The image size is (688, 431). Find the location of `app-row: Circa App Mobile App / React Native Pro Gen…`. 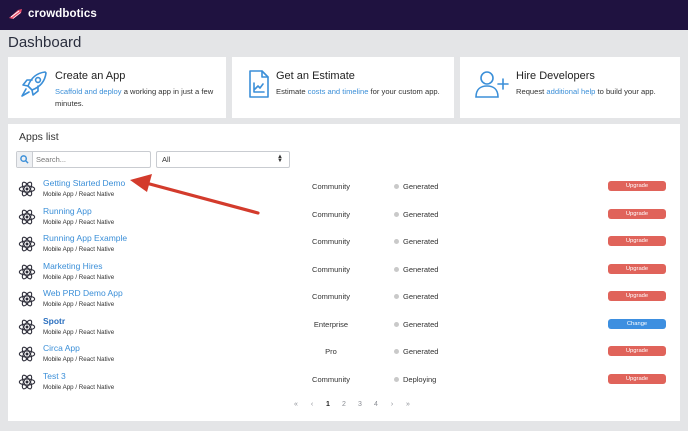

app-row: Circa App Mobile App / React Native Pro Gen… is located at coordinates (344, 354).